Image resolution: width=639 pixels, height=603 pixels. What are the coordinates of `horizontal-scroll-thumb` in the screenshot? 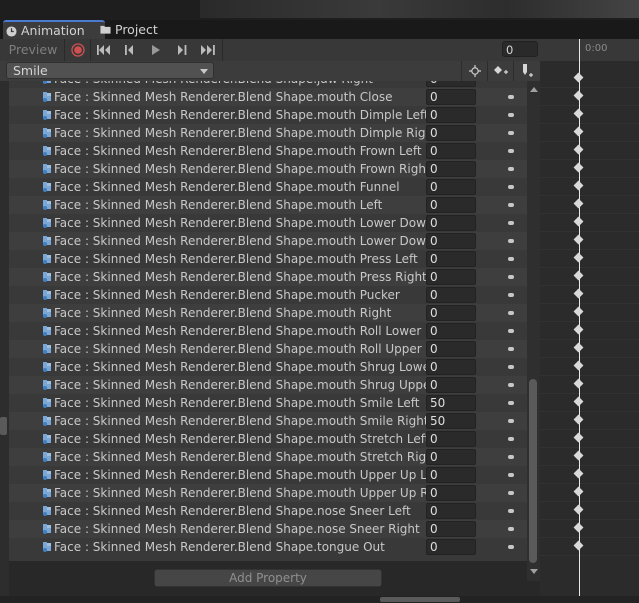 It's located at (420, 599).